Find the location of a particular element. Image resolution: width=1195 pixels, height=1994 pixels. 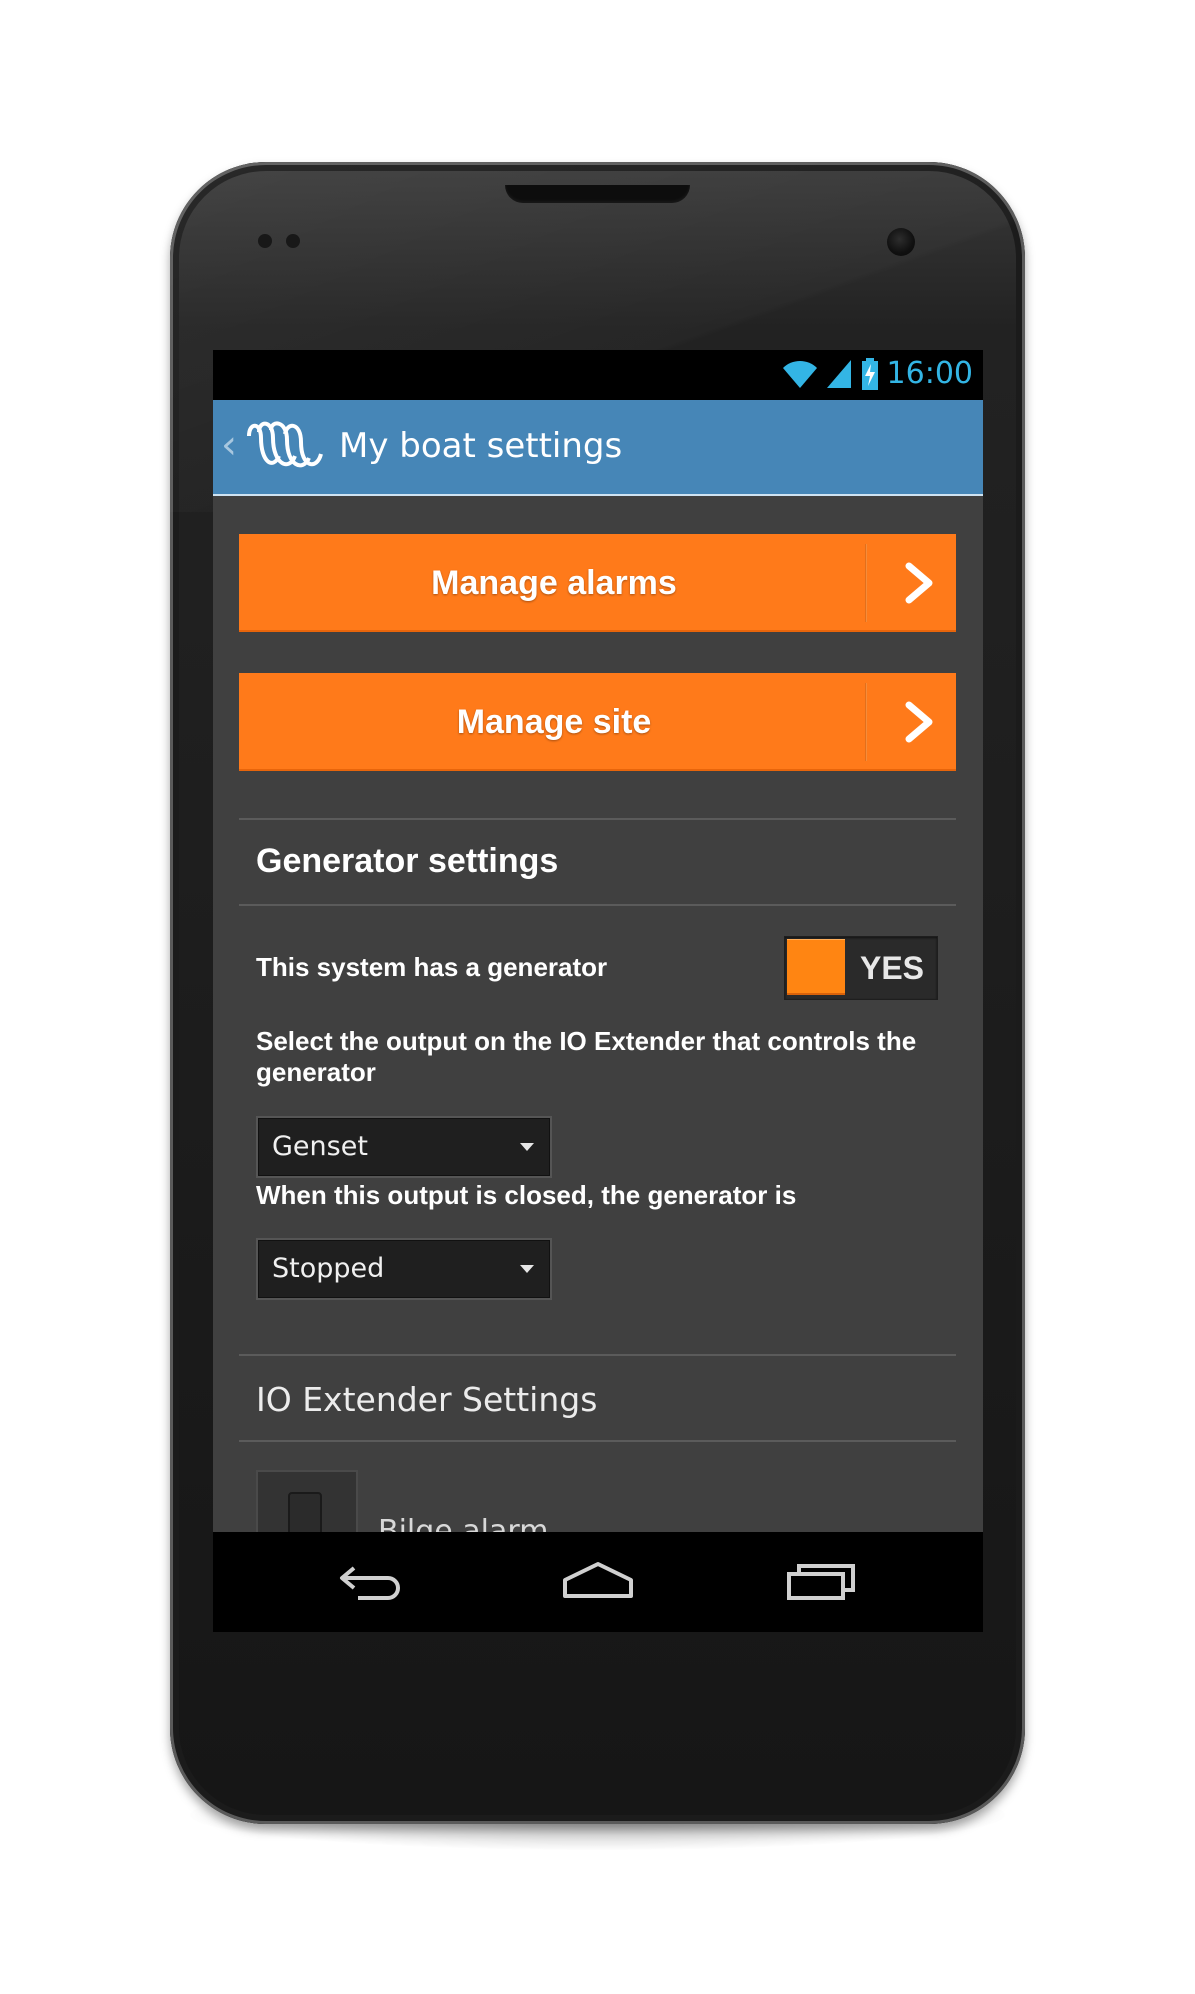

battery-charging-icon is located at coordinates (869, 373).